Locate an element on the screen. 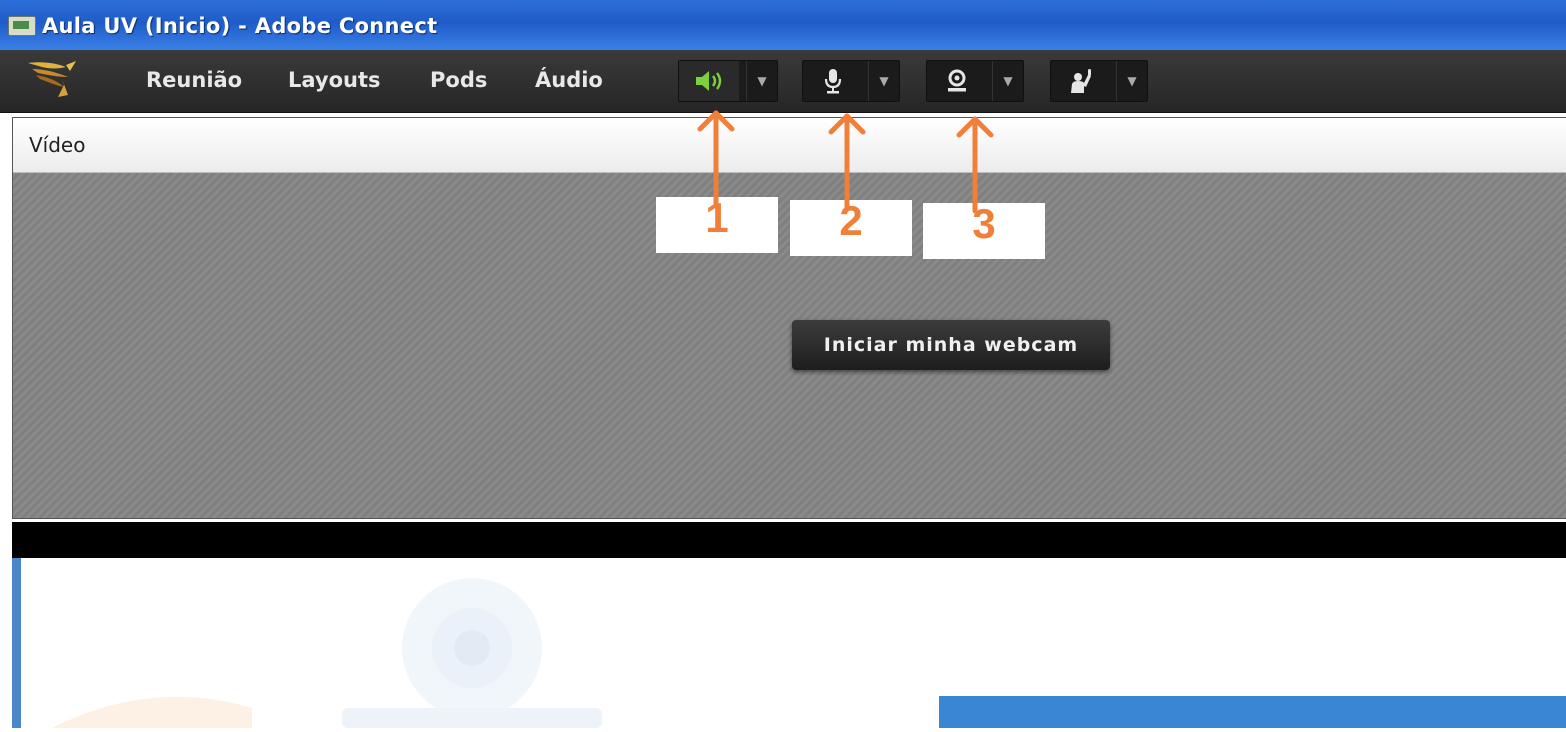 This screenshot has width=1566, height=732. content-blue-panel is located at coordinates (1252, 712).